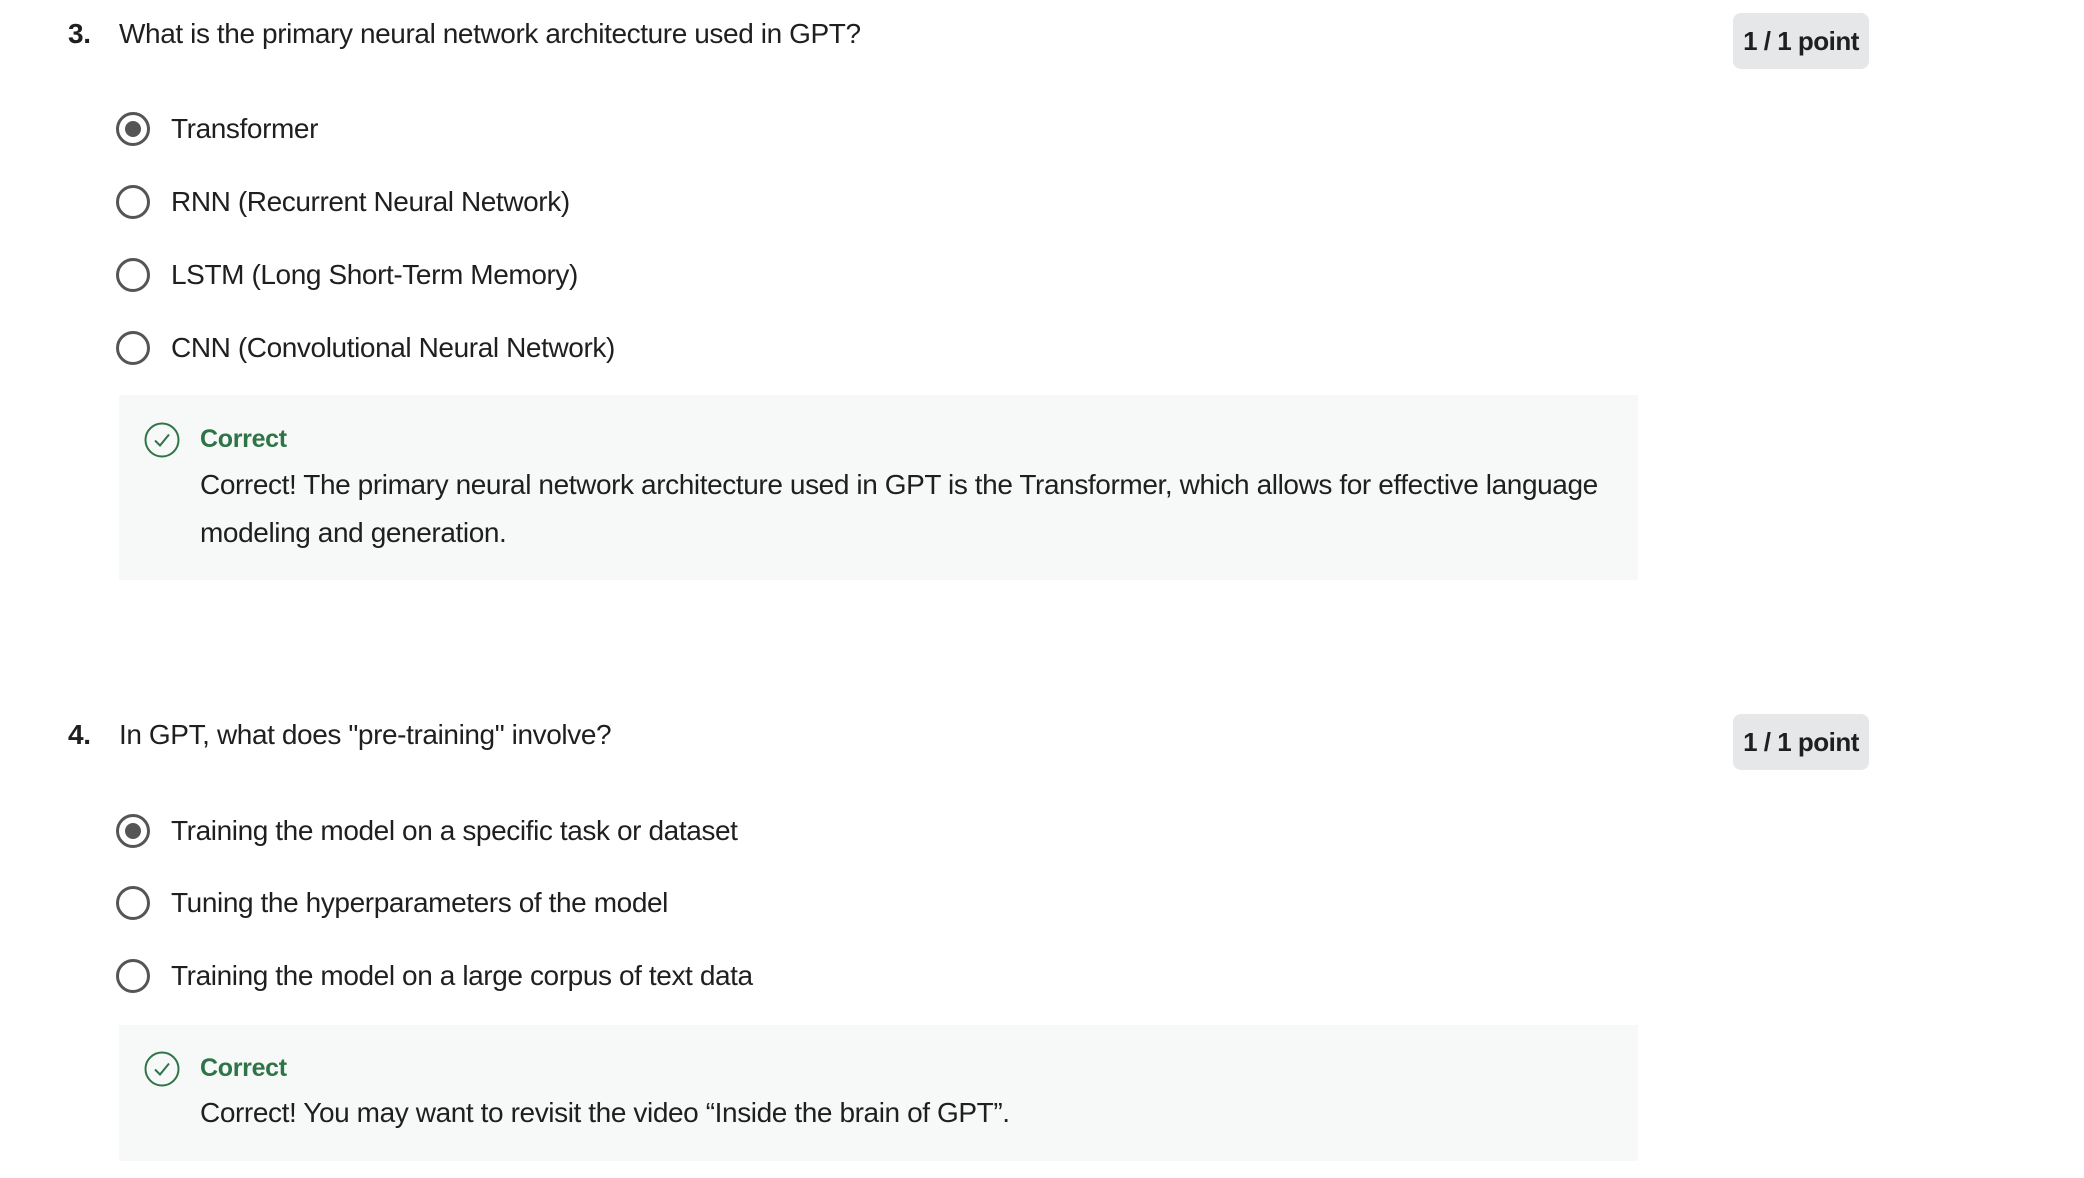  What do you see at coordinates (393, 347) in the screenshot?
I see `option-label: CNN (Convolutional Neural Network)` at bounding box center [393, 347].